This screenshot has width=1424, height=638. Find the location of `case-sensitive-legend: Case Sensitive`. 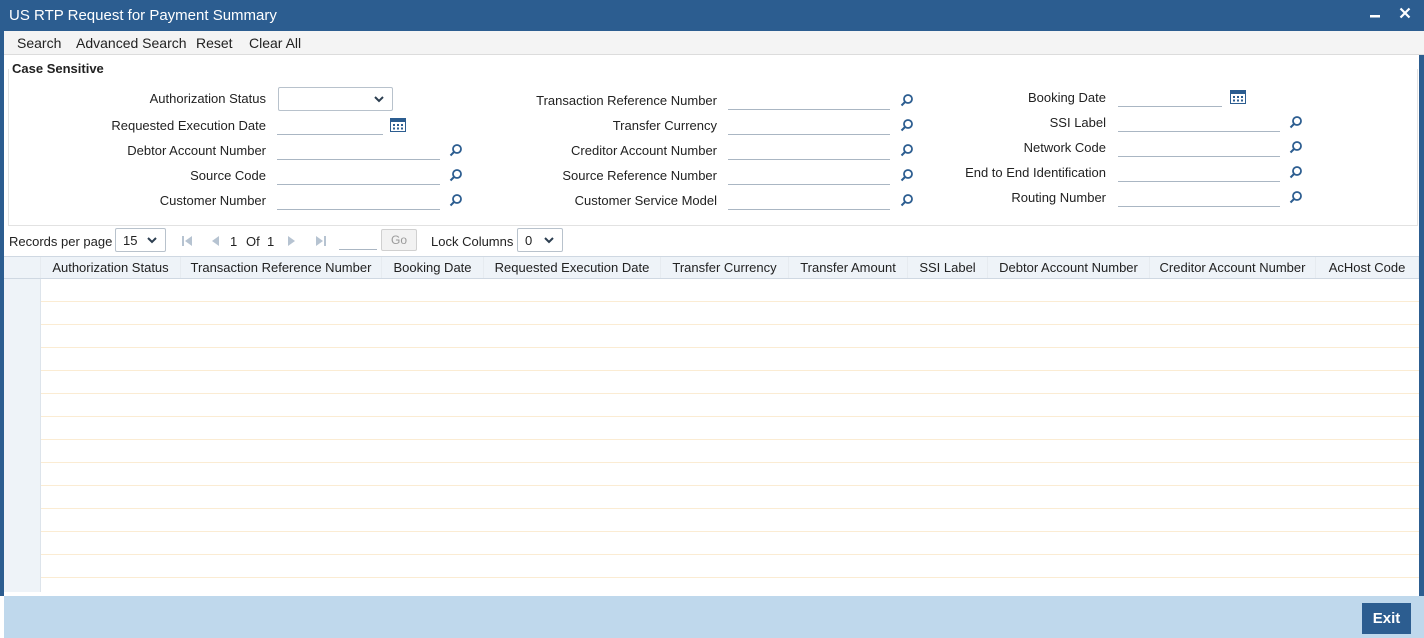

case-sensitive-legend: Case Sensitive is located at coordinates (60, 68).